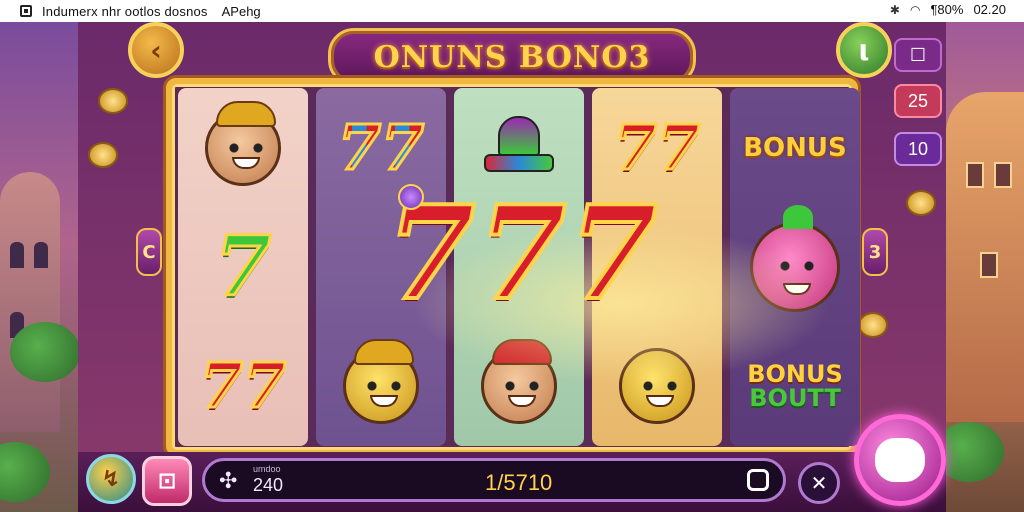  Describe the element at coordinates (125, 11) in the screenshot. I see `app-title: Indumerx nhr ootlos dosnos` at that location.